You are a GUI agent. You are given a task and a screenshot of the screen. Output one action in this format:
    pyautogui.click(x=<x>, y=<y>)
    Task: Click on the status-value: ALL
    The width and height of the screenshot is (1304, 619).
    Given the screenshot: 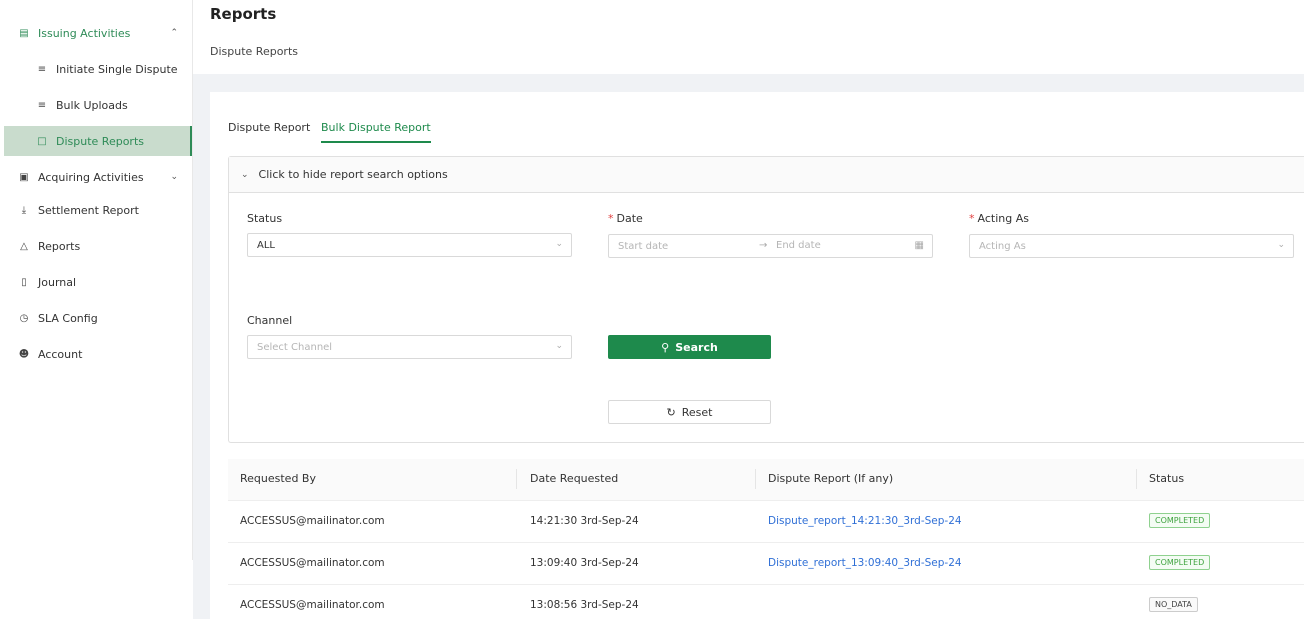 What is the action you would take?
    pyautogui.click(x=266, y=245)
    